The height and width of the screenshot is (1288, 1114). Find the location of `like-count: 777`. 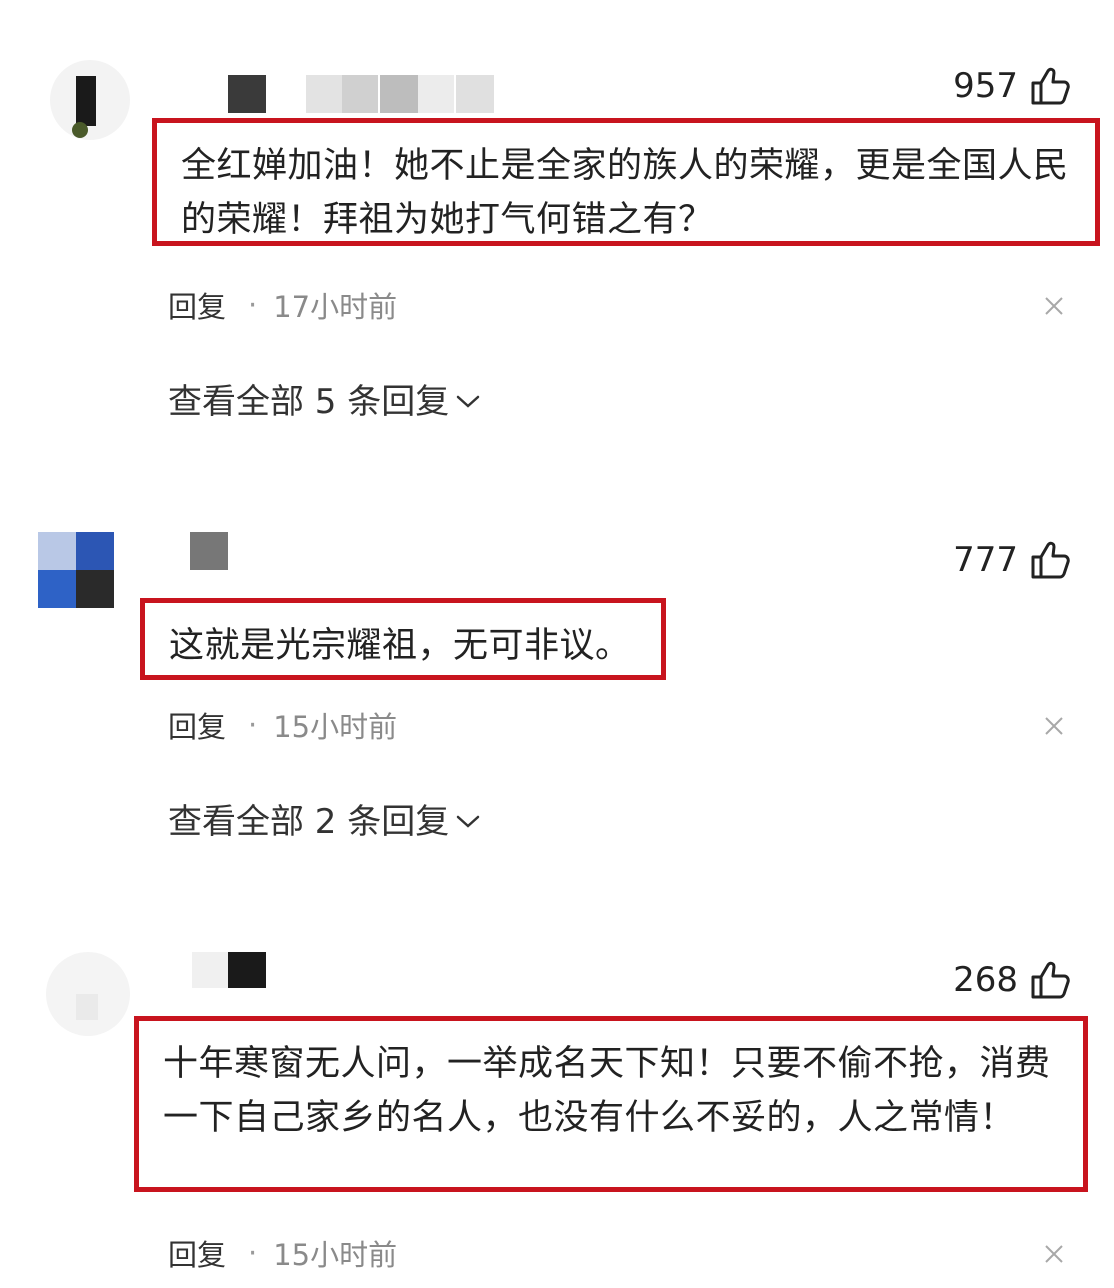

like-count: 777 is located at coordinates (985, 560).